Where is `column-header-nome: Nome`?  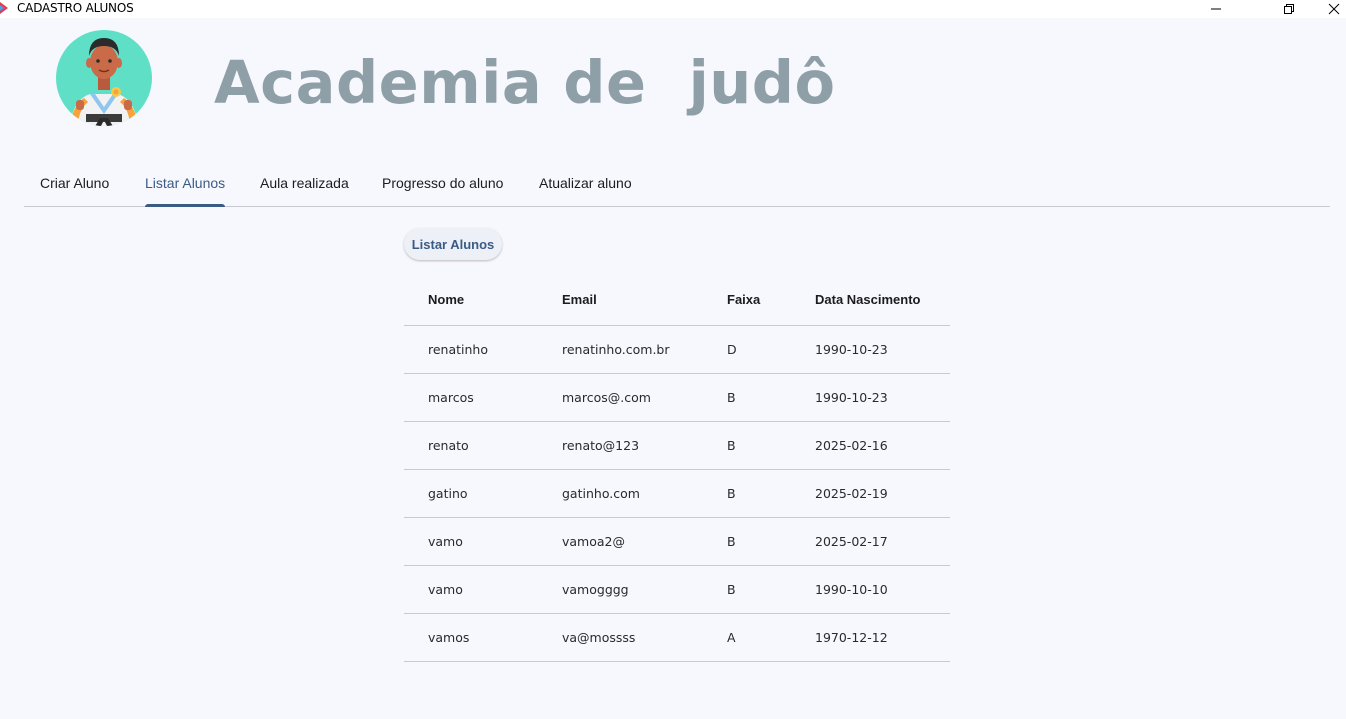 column-header-nome: Nome is located at coordinates (446, 299).